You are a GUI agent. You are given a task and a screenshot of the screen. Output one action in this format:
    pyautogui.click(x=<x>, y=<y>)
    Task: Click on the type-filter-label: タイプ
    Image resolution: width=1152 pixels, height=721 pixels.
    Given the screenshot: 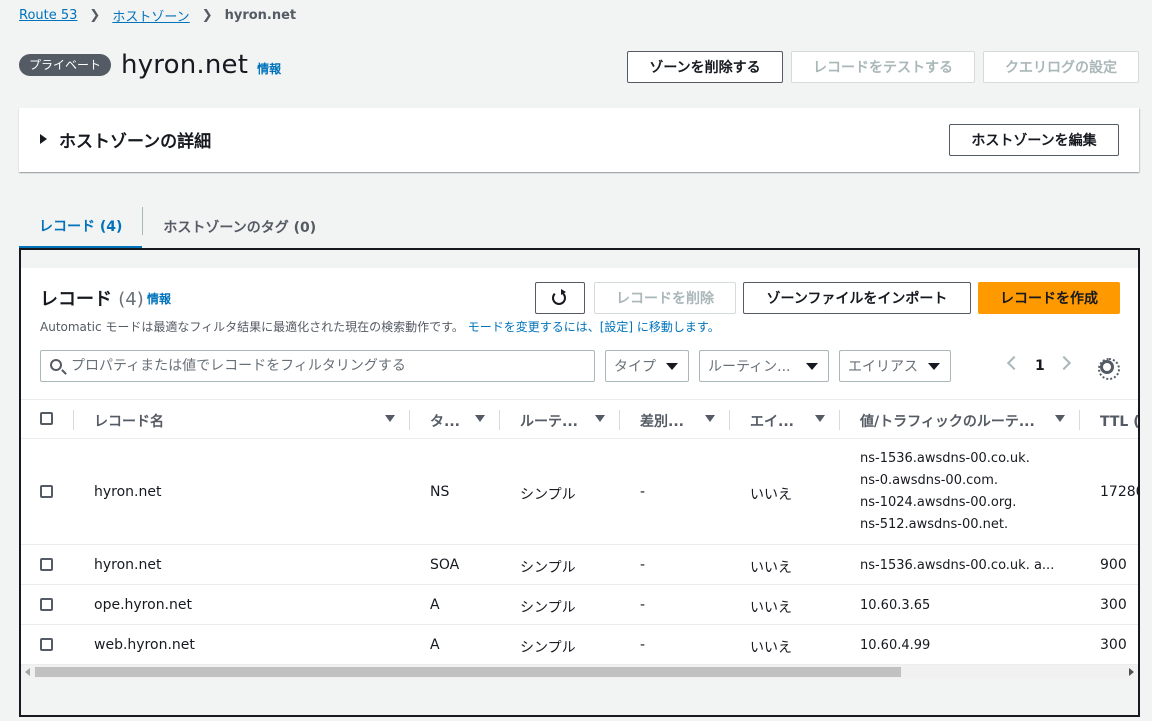 What is the action you would take?
    pyautogui.click(x=635, y=367)
    